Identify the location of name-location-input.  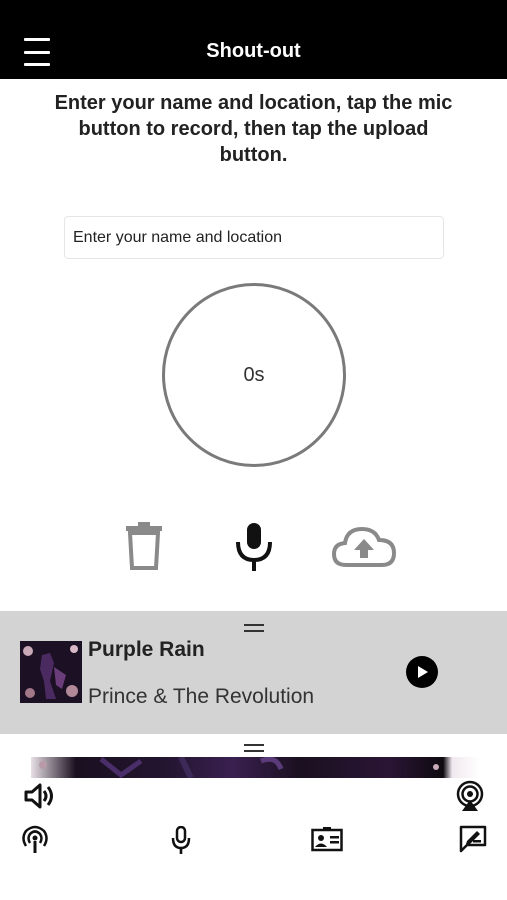
(254, 237).